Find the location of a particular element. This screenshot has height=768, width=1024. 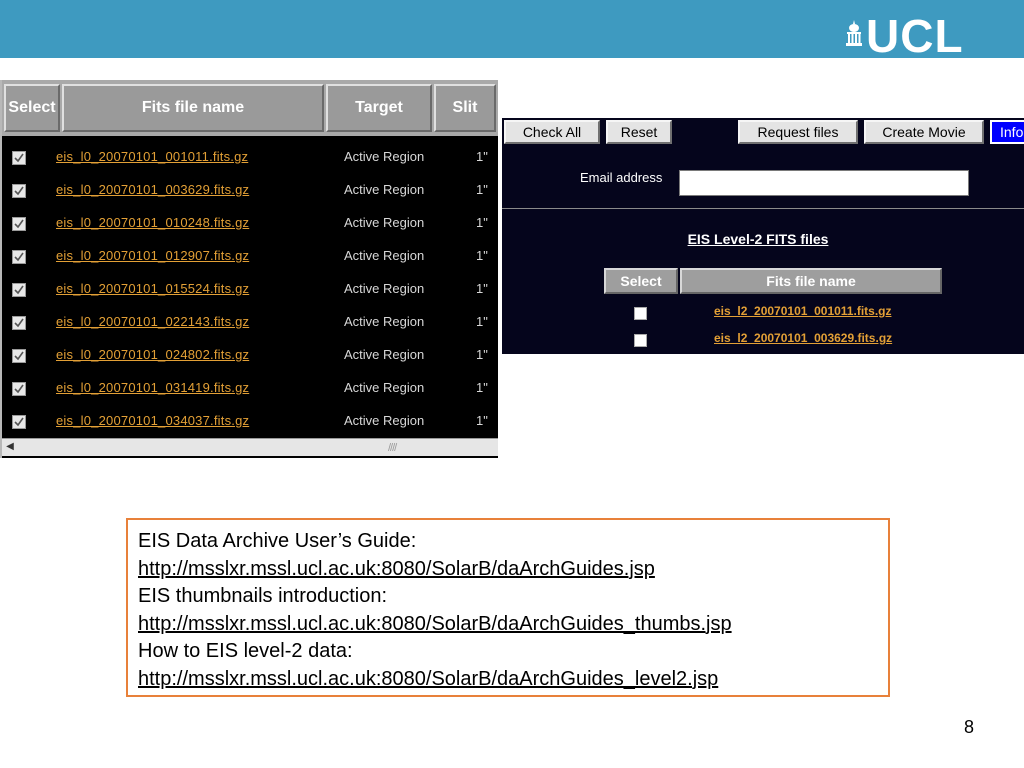

file-link: eis_l0_20070101_034037.fits.gz is located at coordinates (152, 420).